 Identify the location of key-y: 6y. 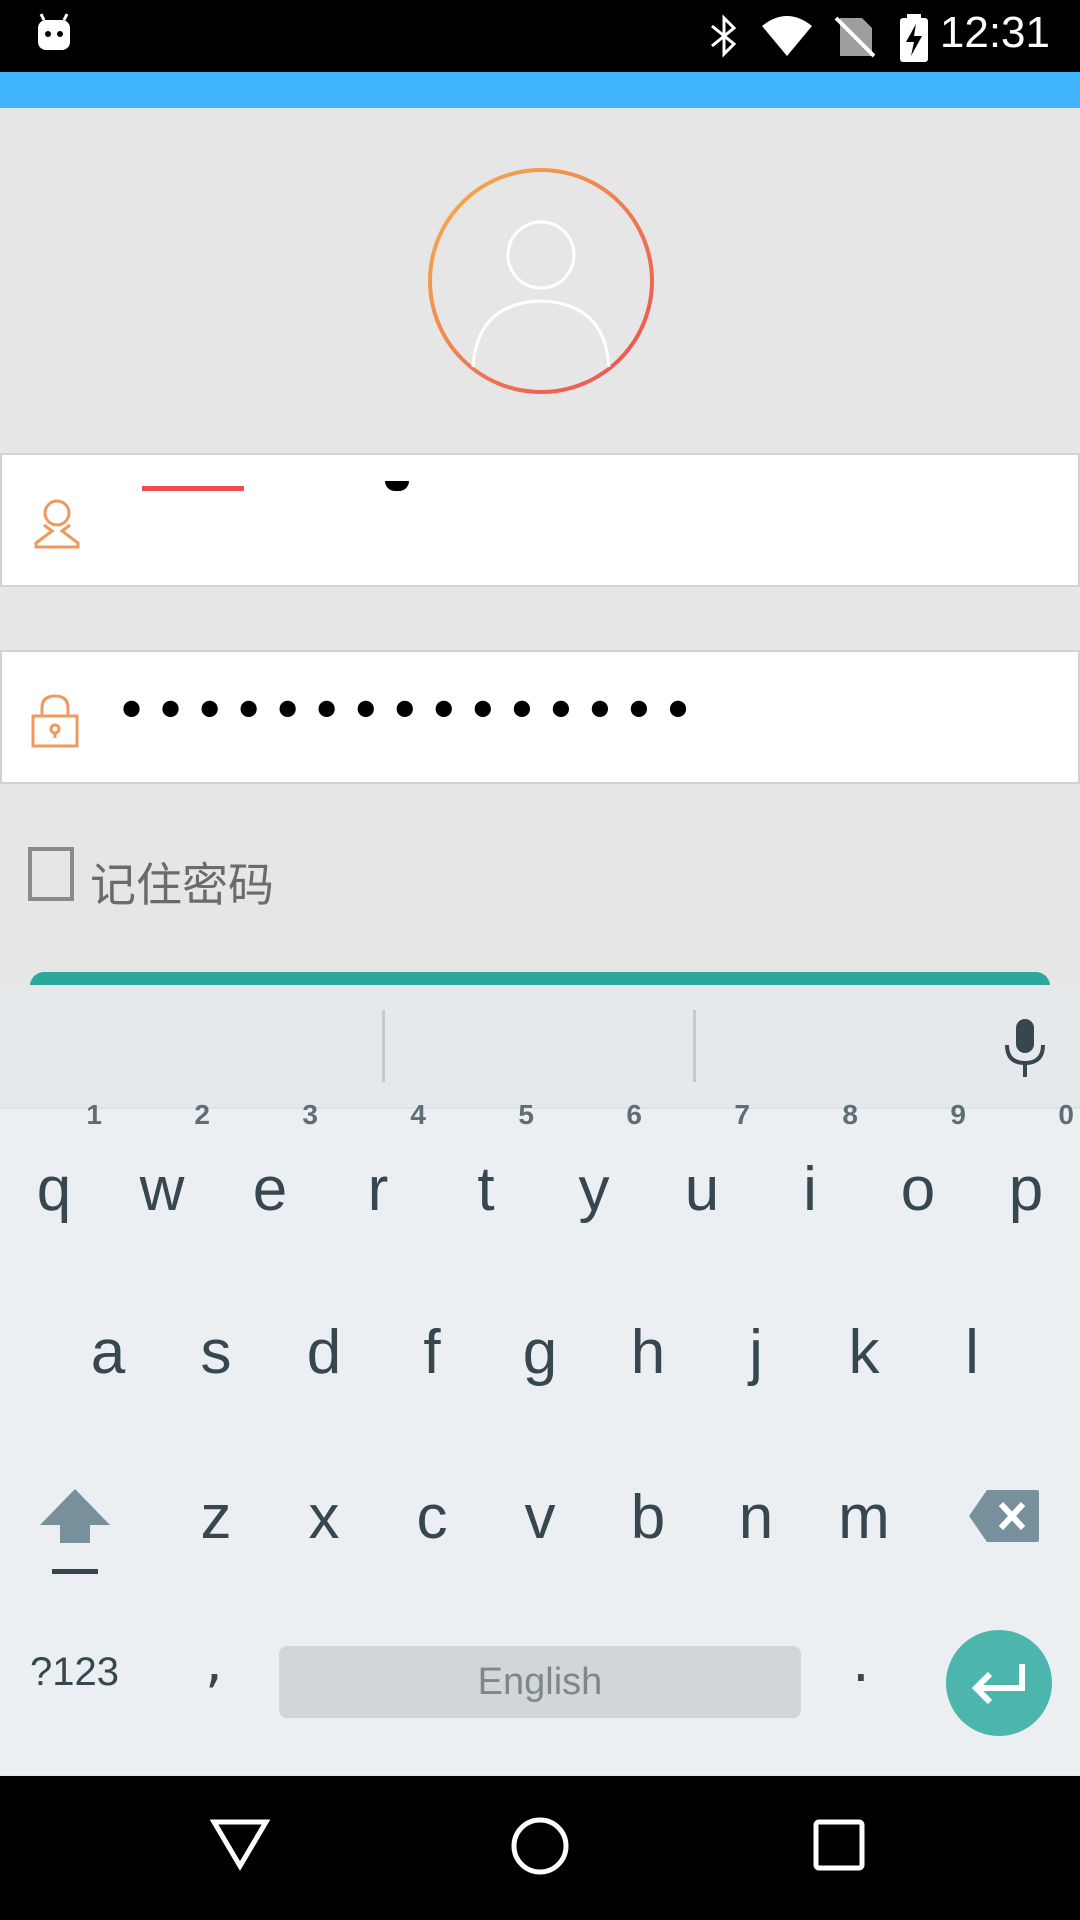
(594, 1172).